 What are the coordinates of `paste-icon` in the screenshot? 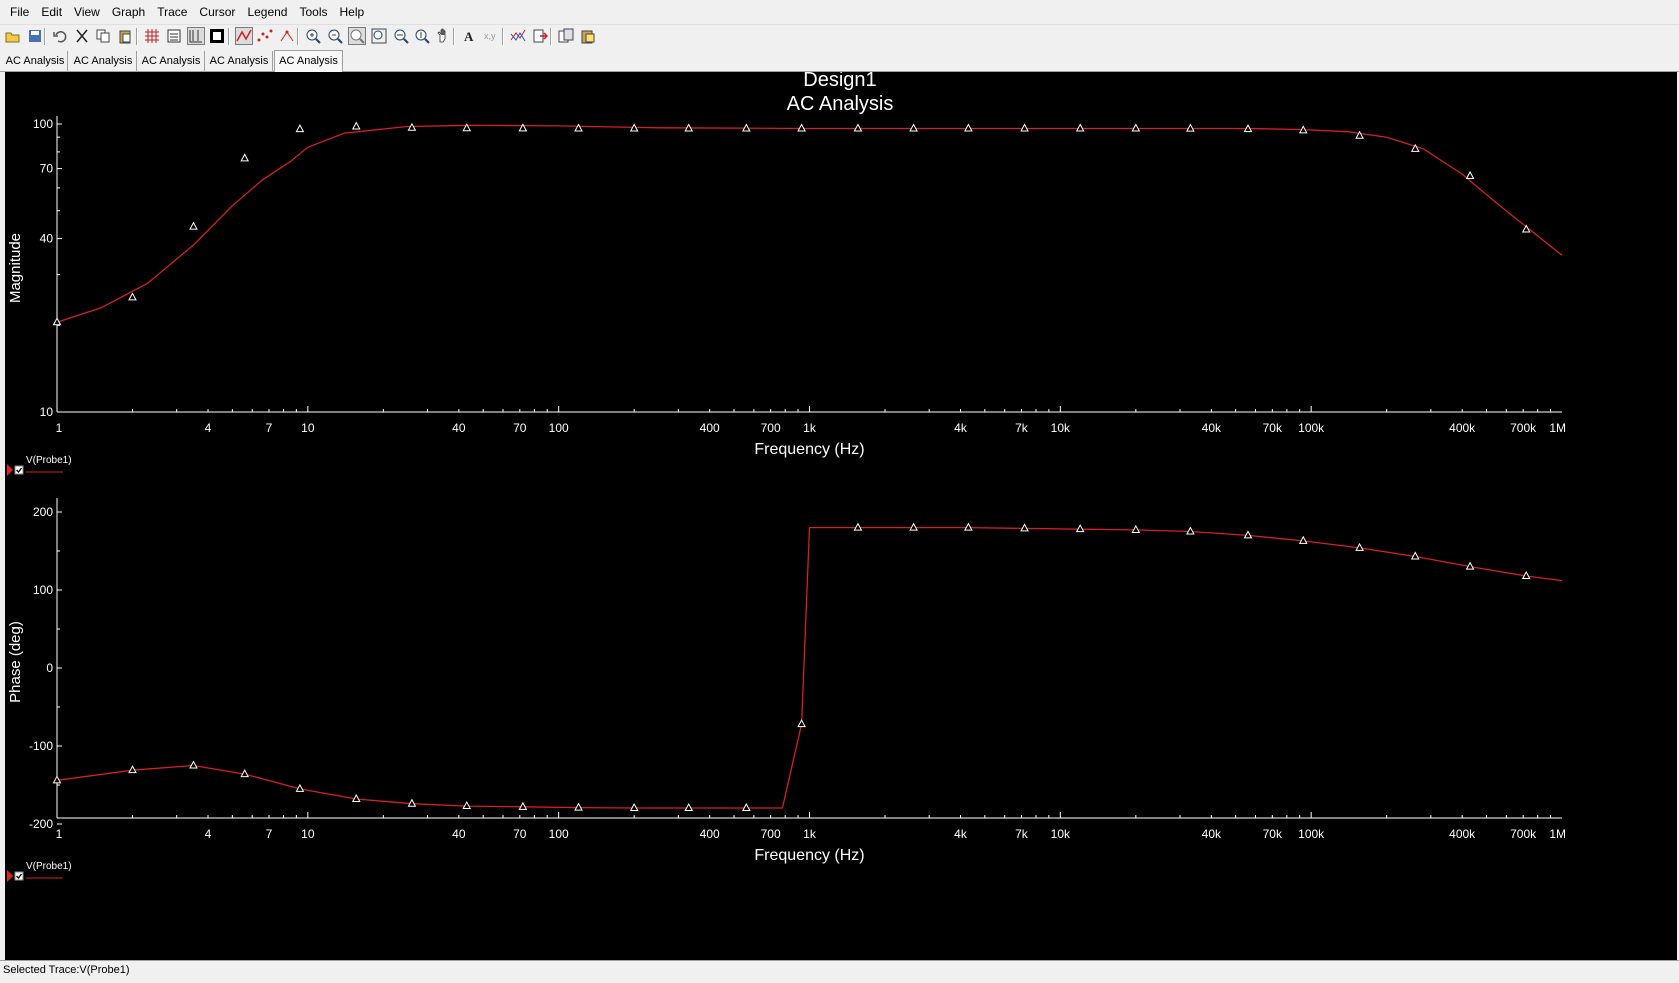 It's located at (125, 37).